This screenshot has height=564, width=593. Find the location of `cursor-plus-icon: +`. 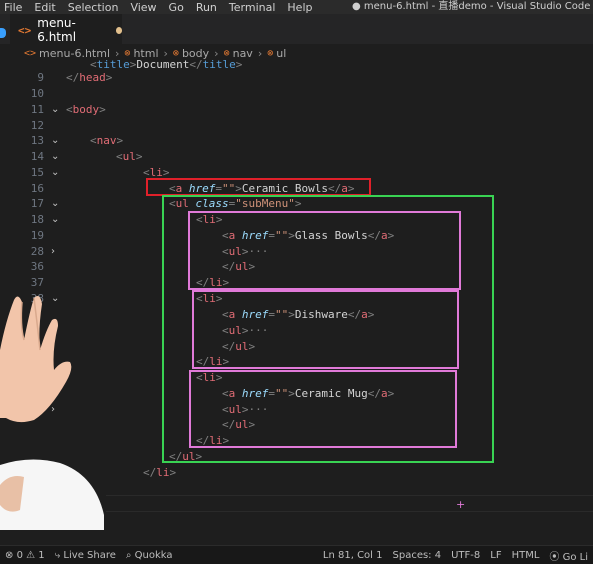

cursor-plus-icon: + is located at coordinates (461, 504).